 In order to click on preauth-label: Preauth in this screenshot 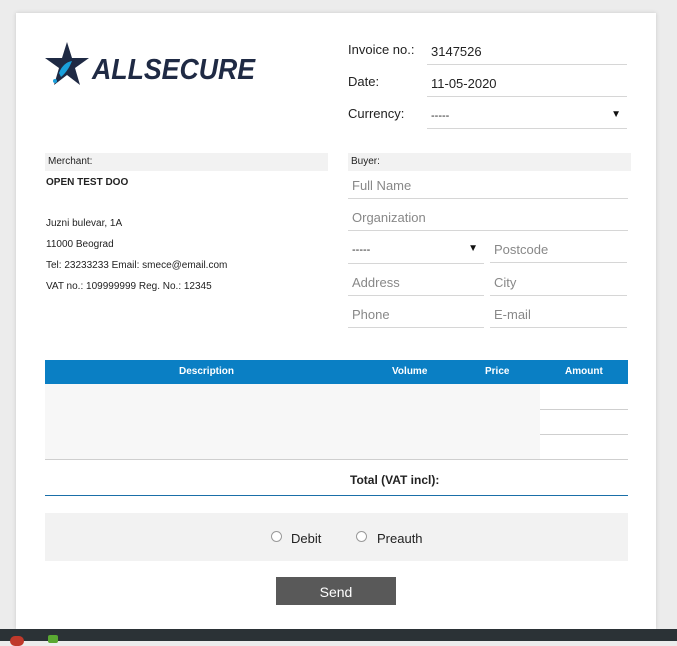, I will do `click(400, 538)`.